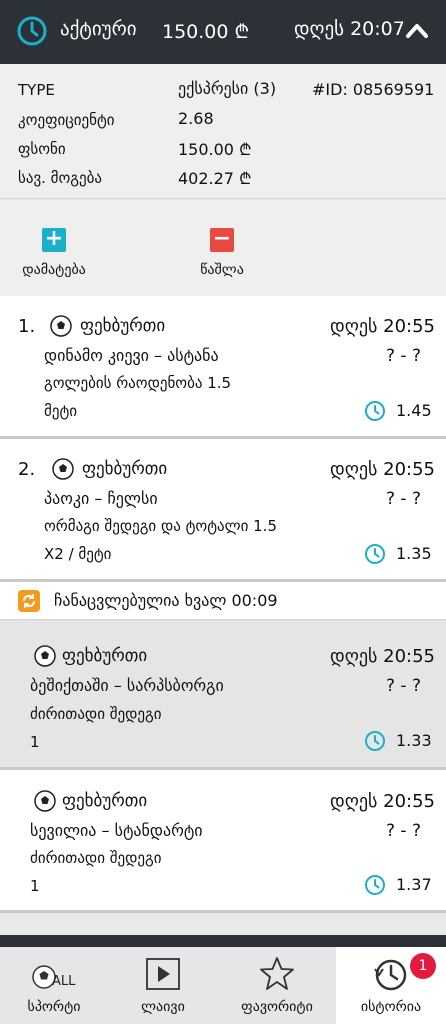 The height and width of the screenshot is (1024, 446). Describe the element at coordinates (57, 253) in the screenshot. I see `add-button: + დამატება` at that location.